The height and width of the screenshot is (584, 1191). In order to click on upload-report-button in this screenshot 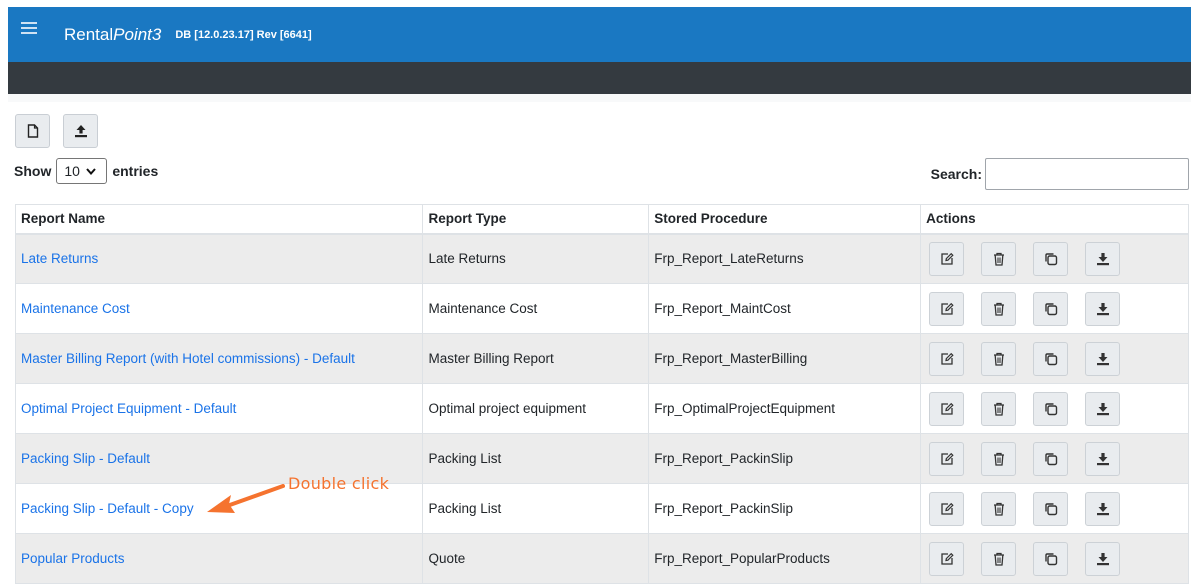, I will do `click(80, 131)`.